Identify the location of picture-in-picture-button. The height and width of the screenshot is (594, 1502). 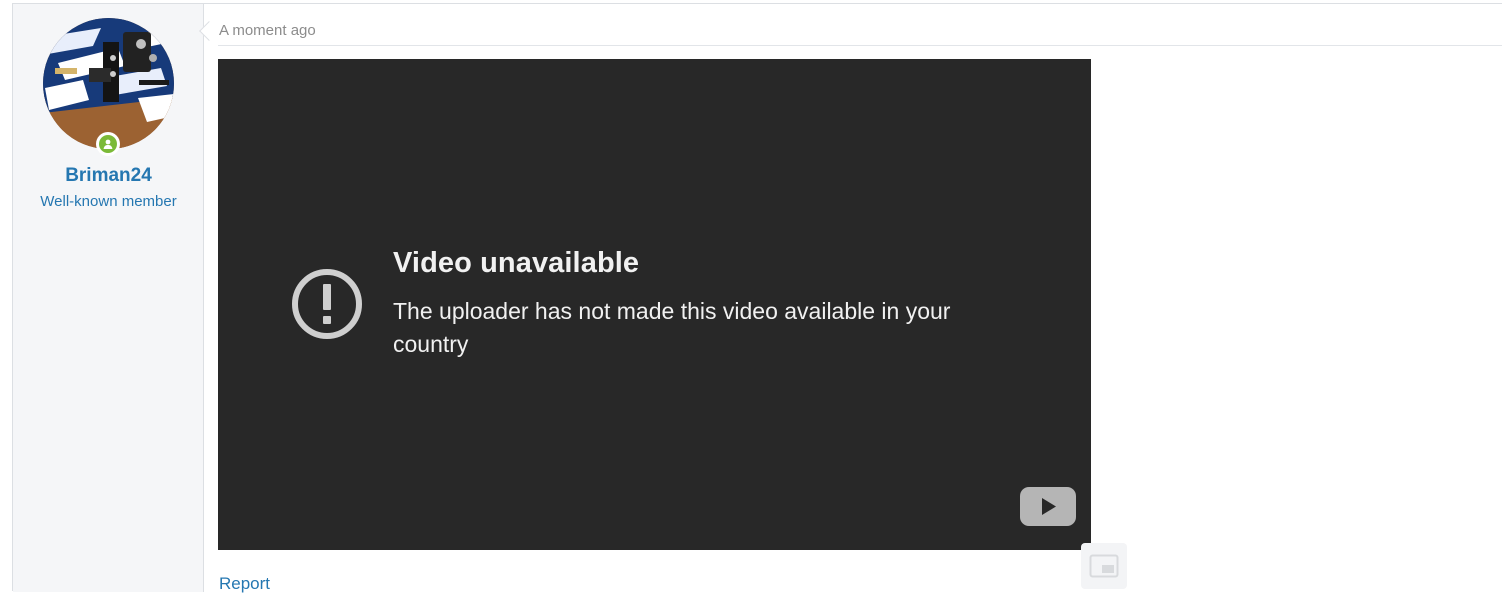
(1104, 566).